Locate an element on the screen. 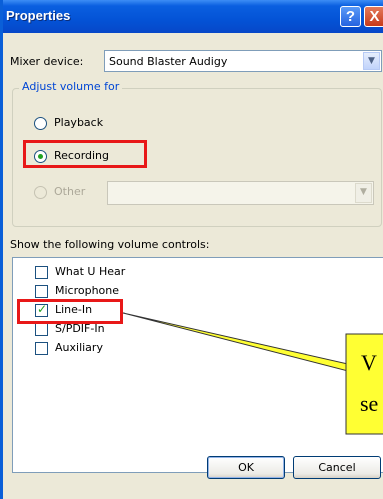 This screenshot has height=499, width=383. callout-box is located at coordinates (364, 384).